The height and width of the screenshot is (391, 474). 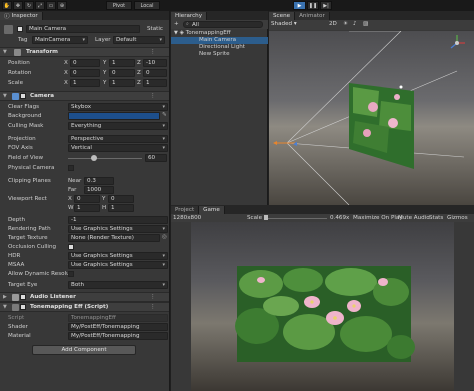 What do you see at coordinates (296, 218) in the screenshot?
I see `scale-slider-track` at bounding box center [296, 218].